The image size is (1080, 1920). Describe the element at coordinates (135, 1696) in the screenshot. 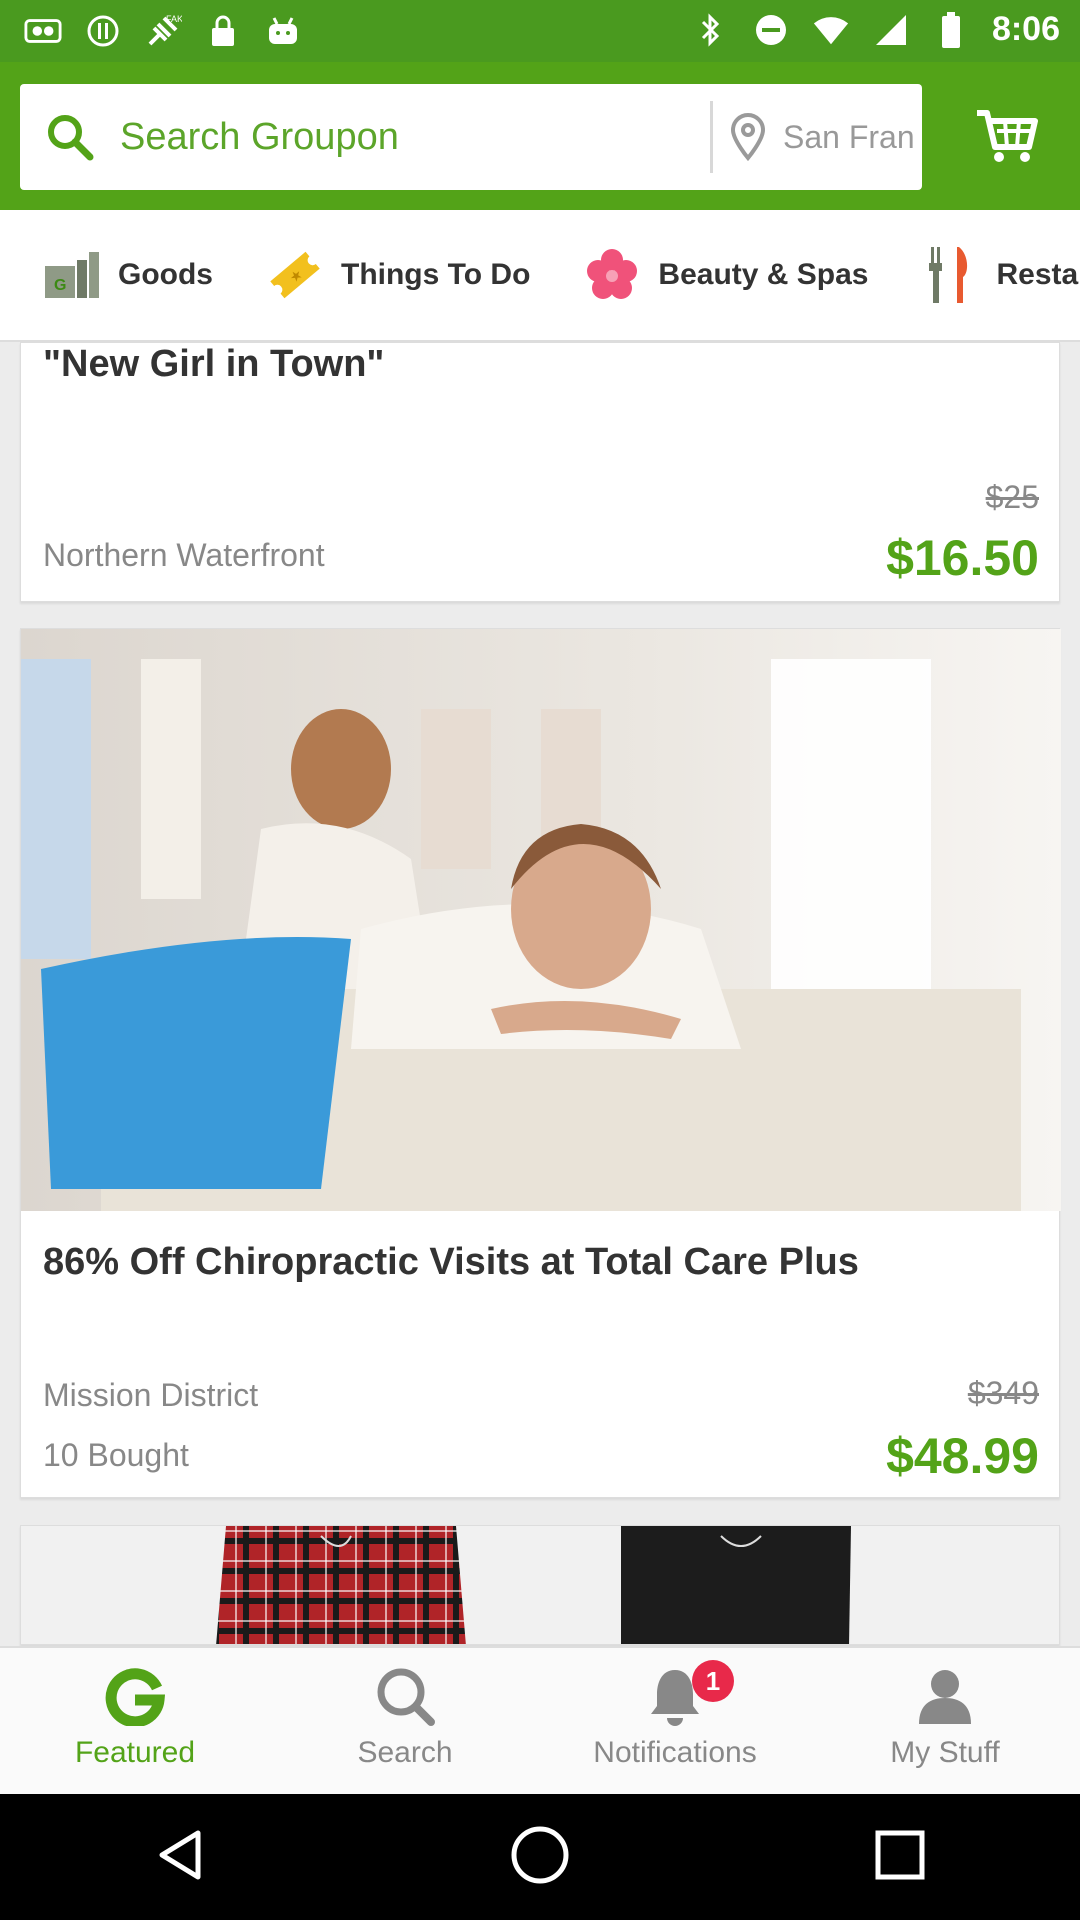

I see `groupon-g-icon` at that location.